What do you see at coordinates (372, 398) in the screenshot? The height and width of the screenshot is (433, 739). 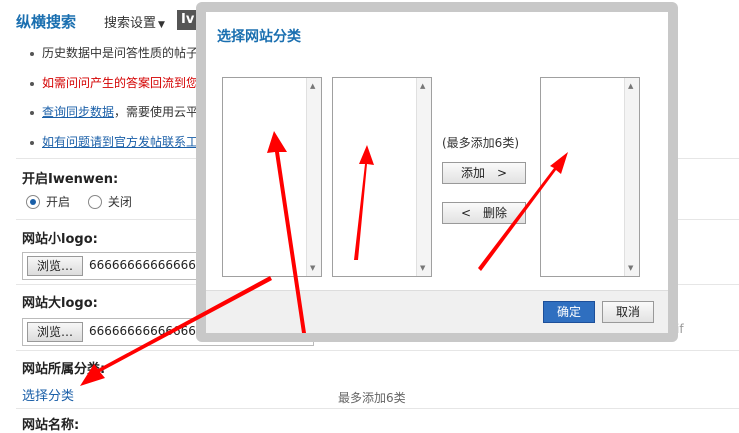 I see `max-category-note: 最多添加6类` at bounding box center [372, 398].